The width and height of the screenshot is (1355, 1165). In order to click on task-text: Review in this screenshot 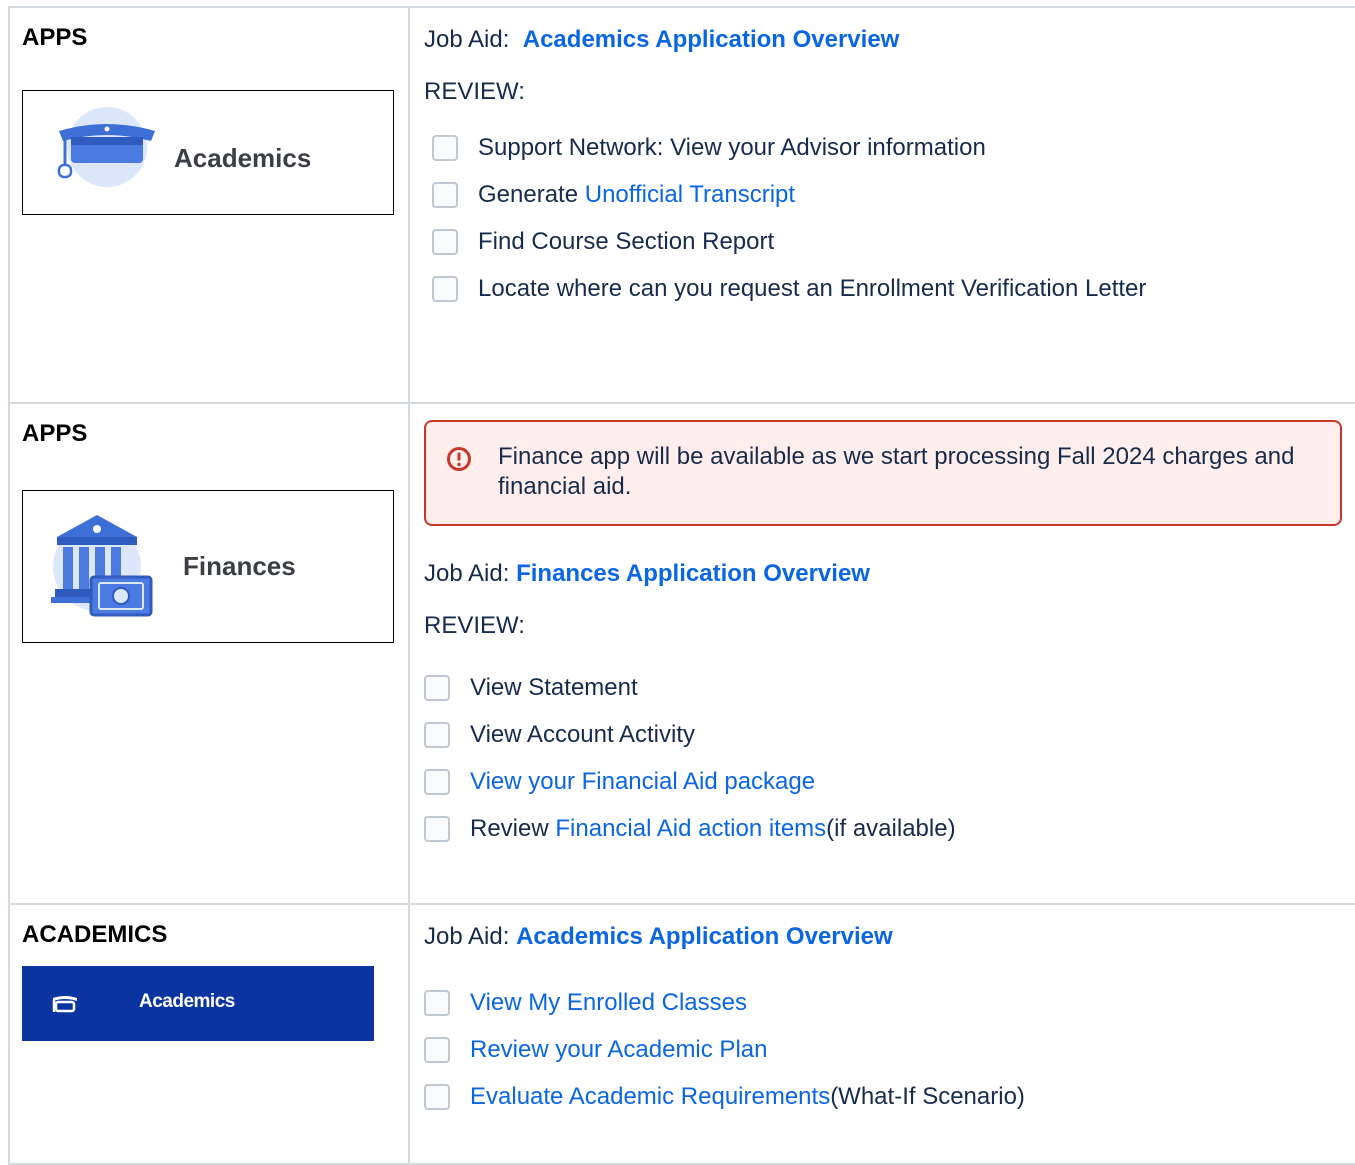, I will do `click(509, 828)`.